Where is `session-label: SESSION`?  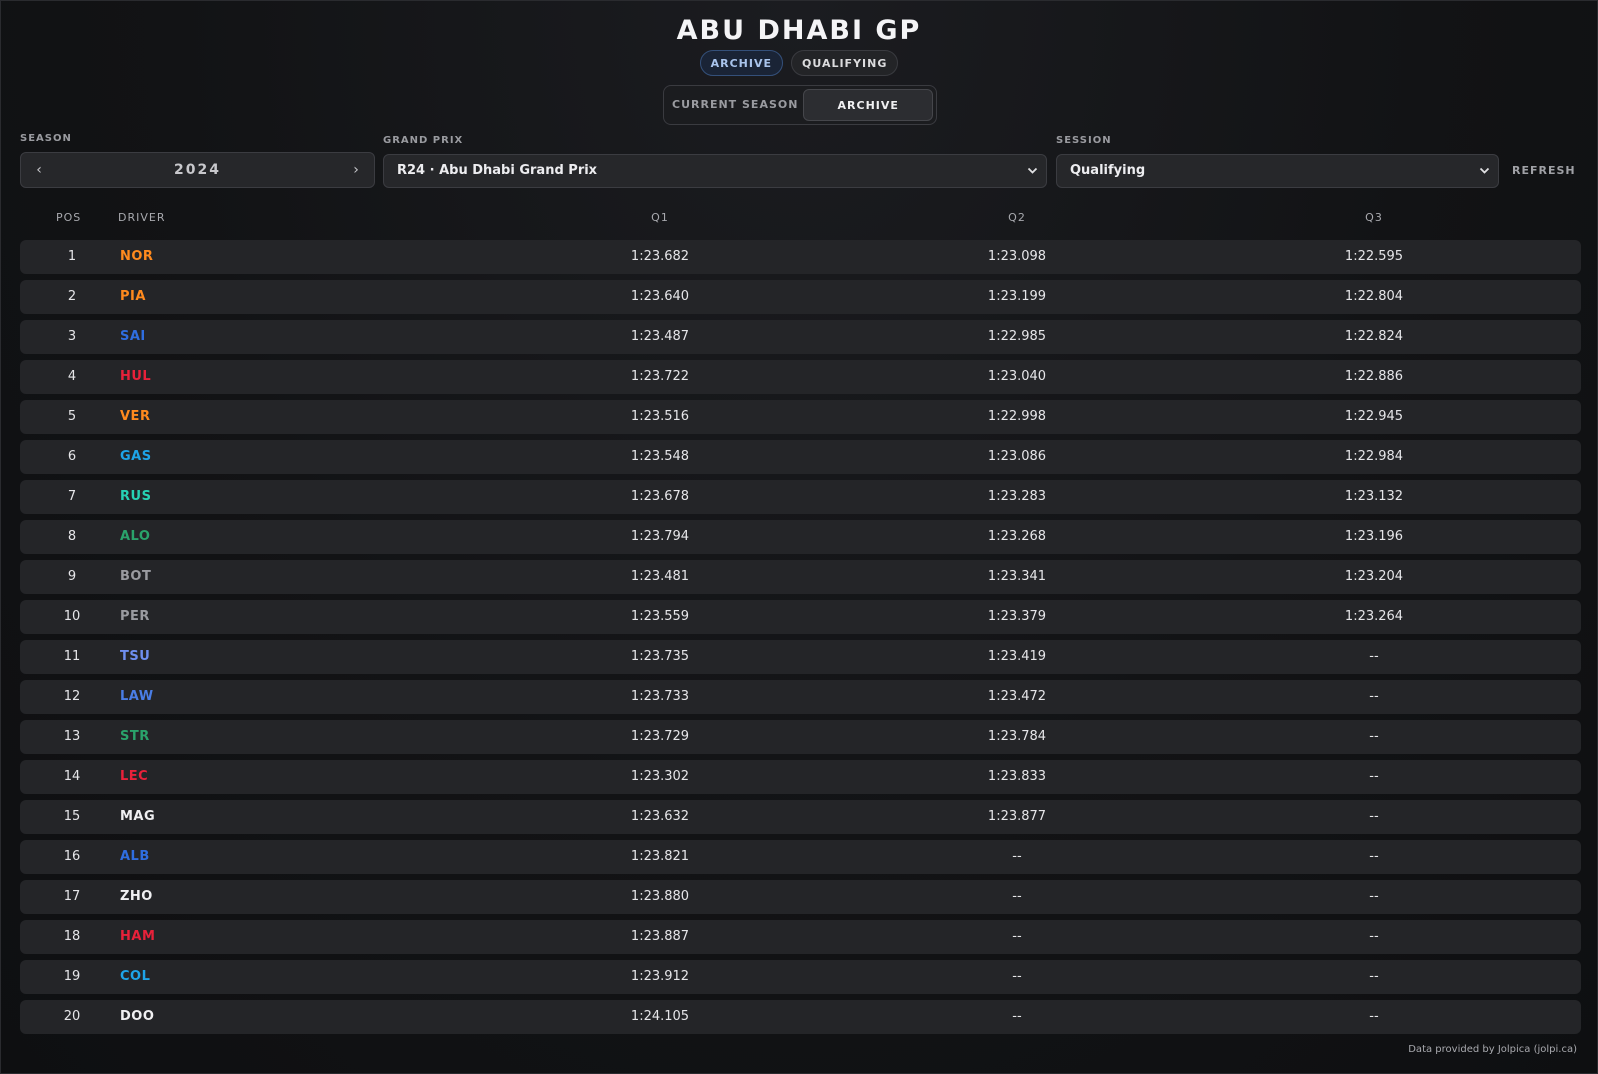
session-label: SESSION is located at coordinates (1084, 140).